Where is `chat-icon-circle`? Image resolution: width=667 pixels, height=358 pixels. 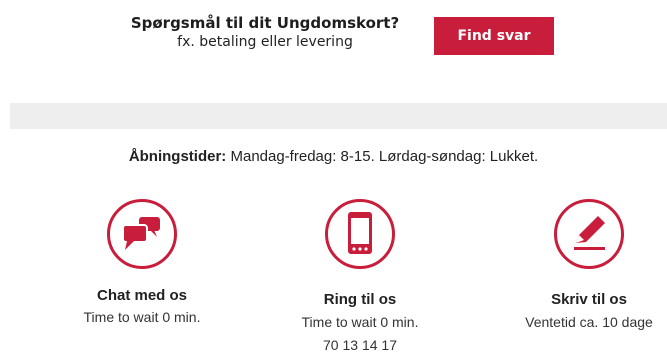 chat-icon-circle is located at coordinates (142, 234).